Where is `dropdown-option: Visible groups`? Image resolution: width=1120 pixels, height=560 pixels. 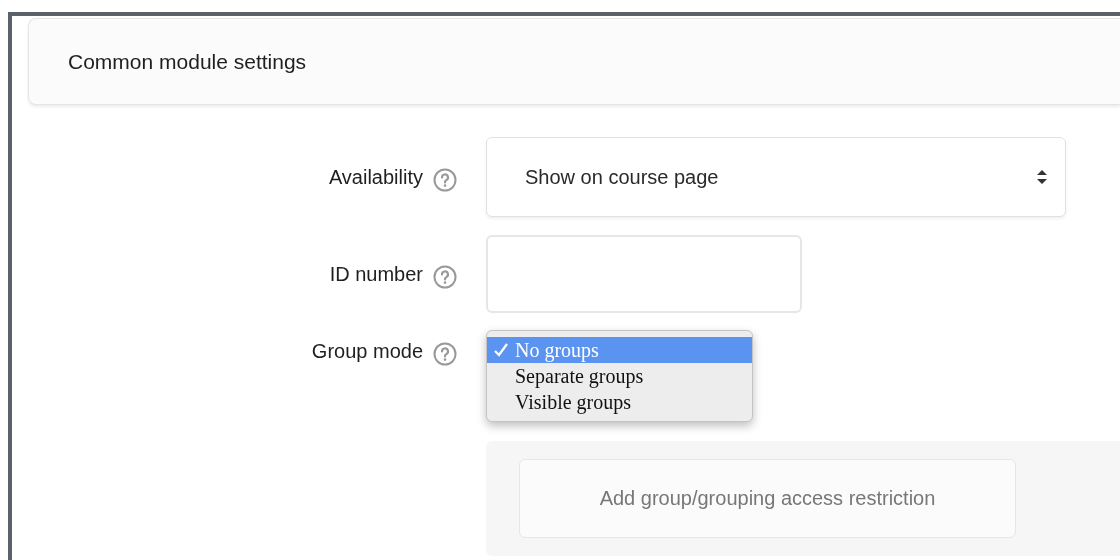 dropdown-option: Visible groups is located at coordinates (619, 402).